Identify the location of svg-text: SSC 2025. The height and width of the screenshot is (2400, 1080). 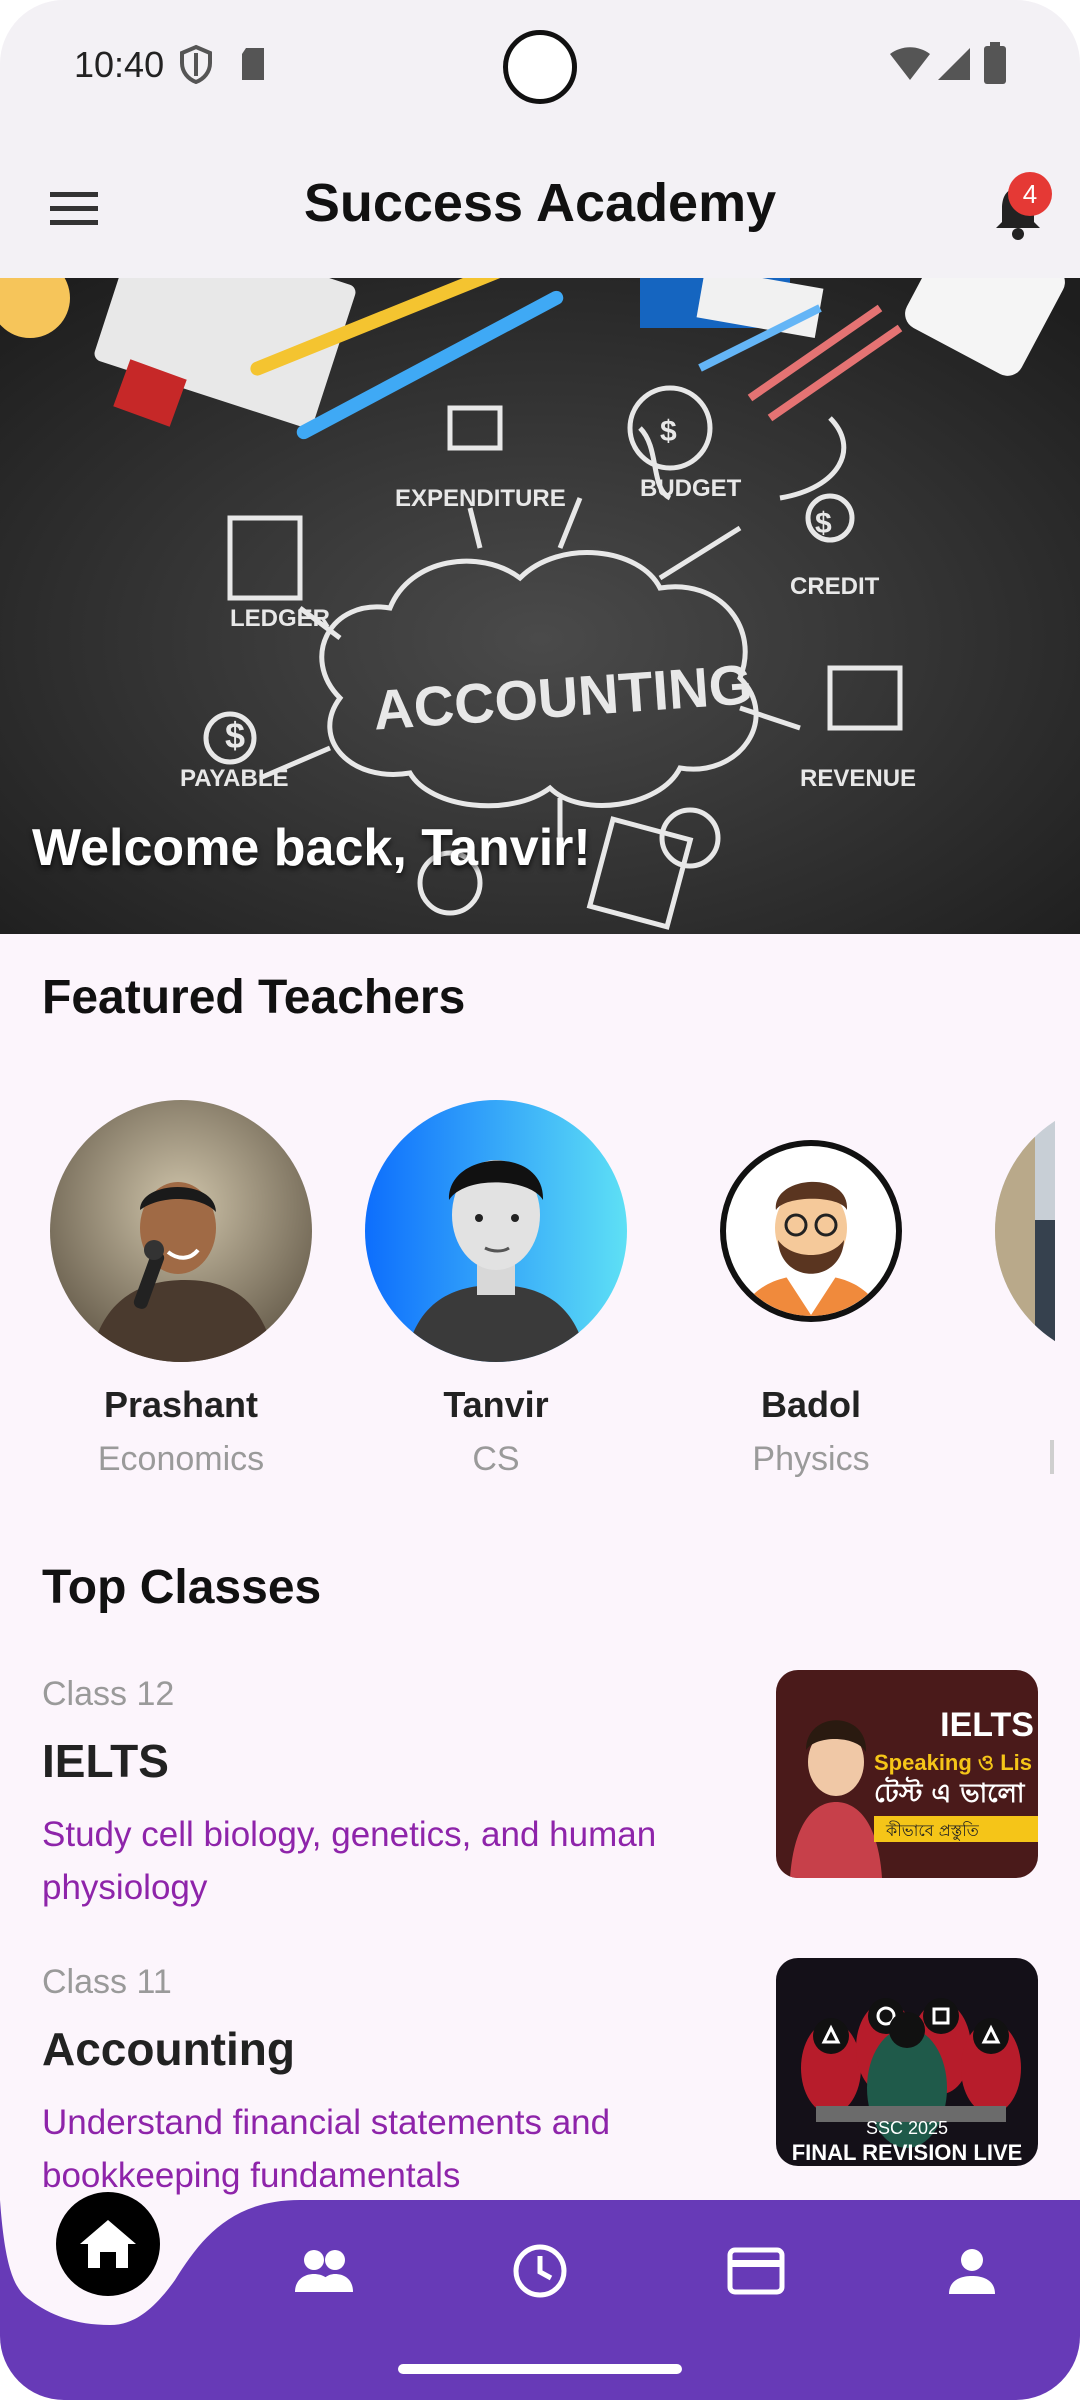
(907, 2128).